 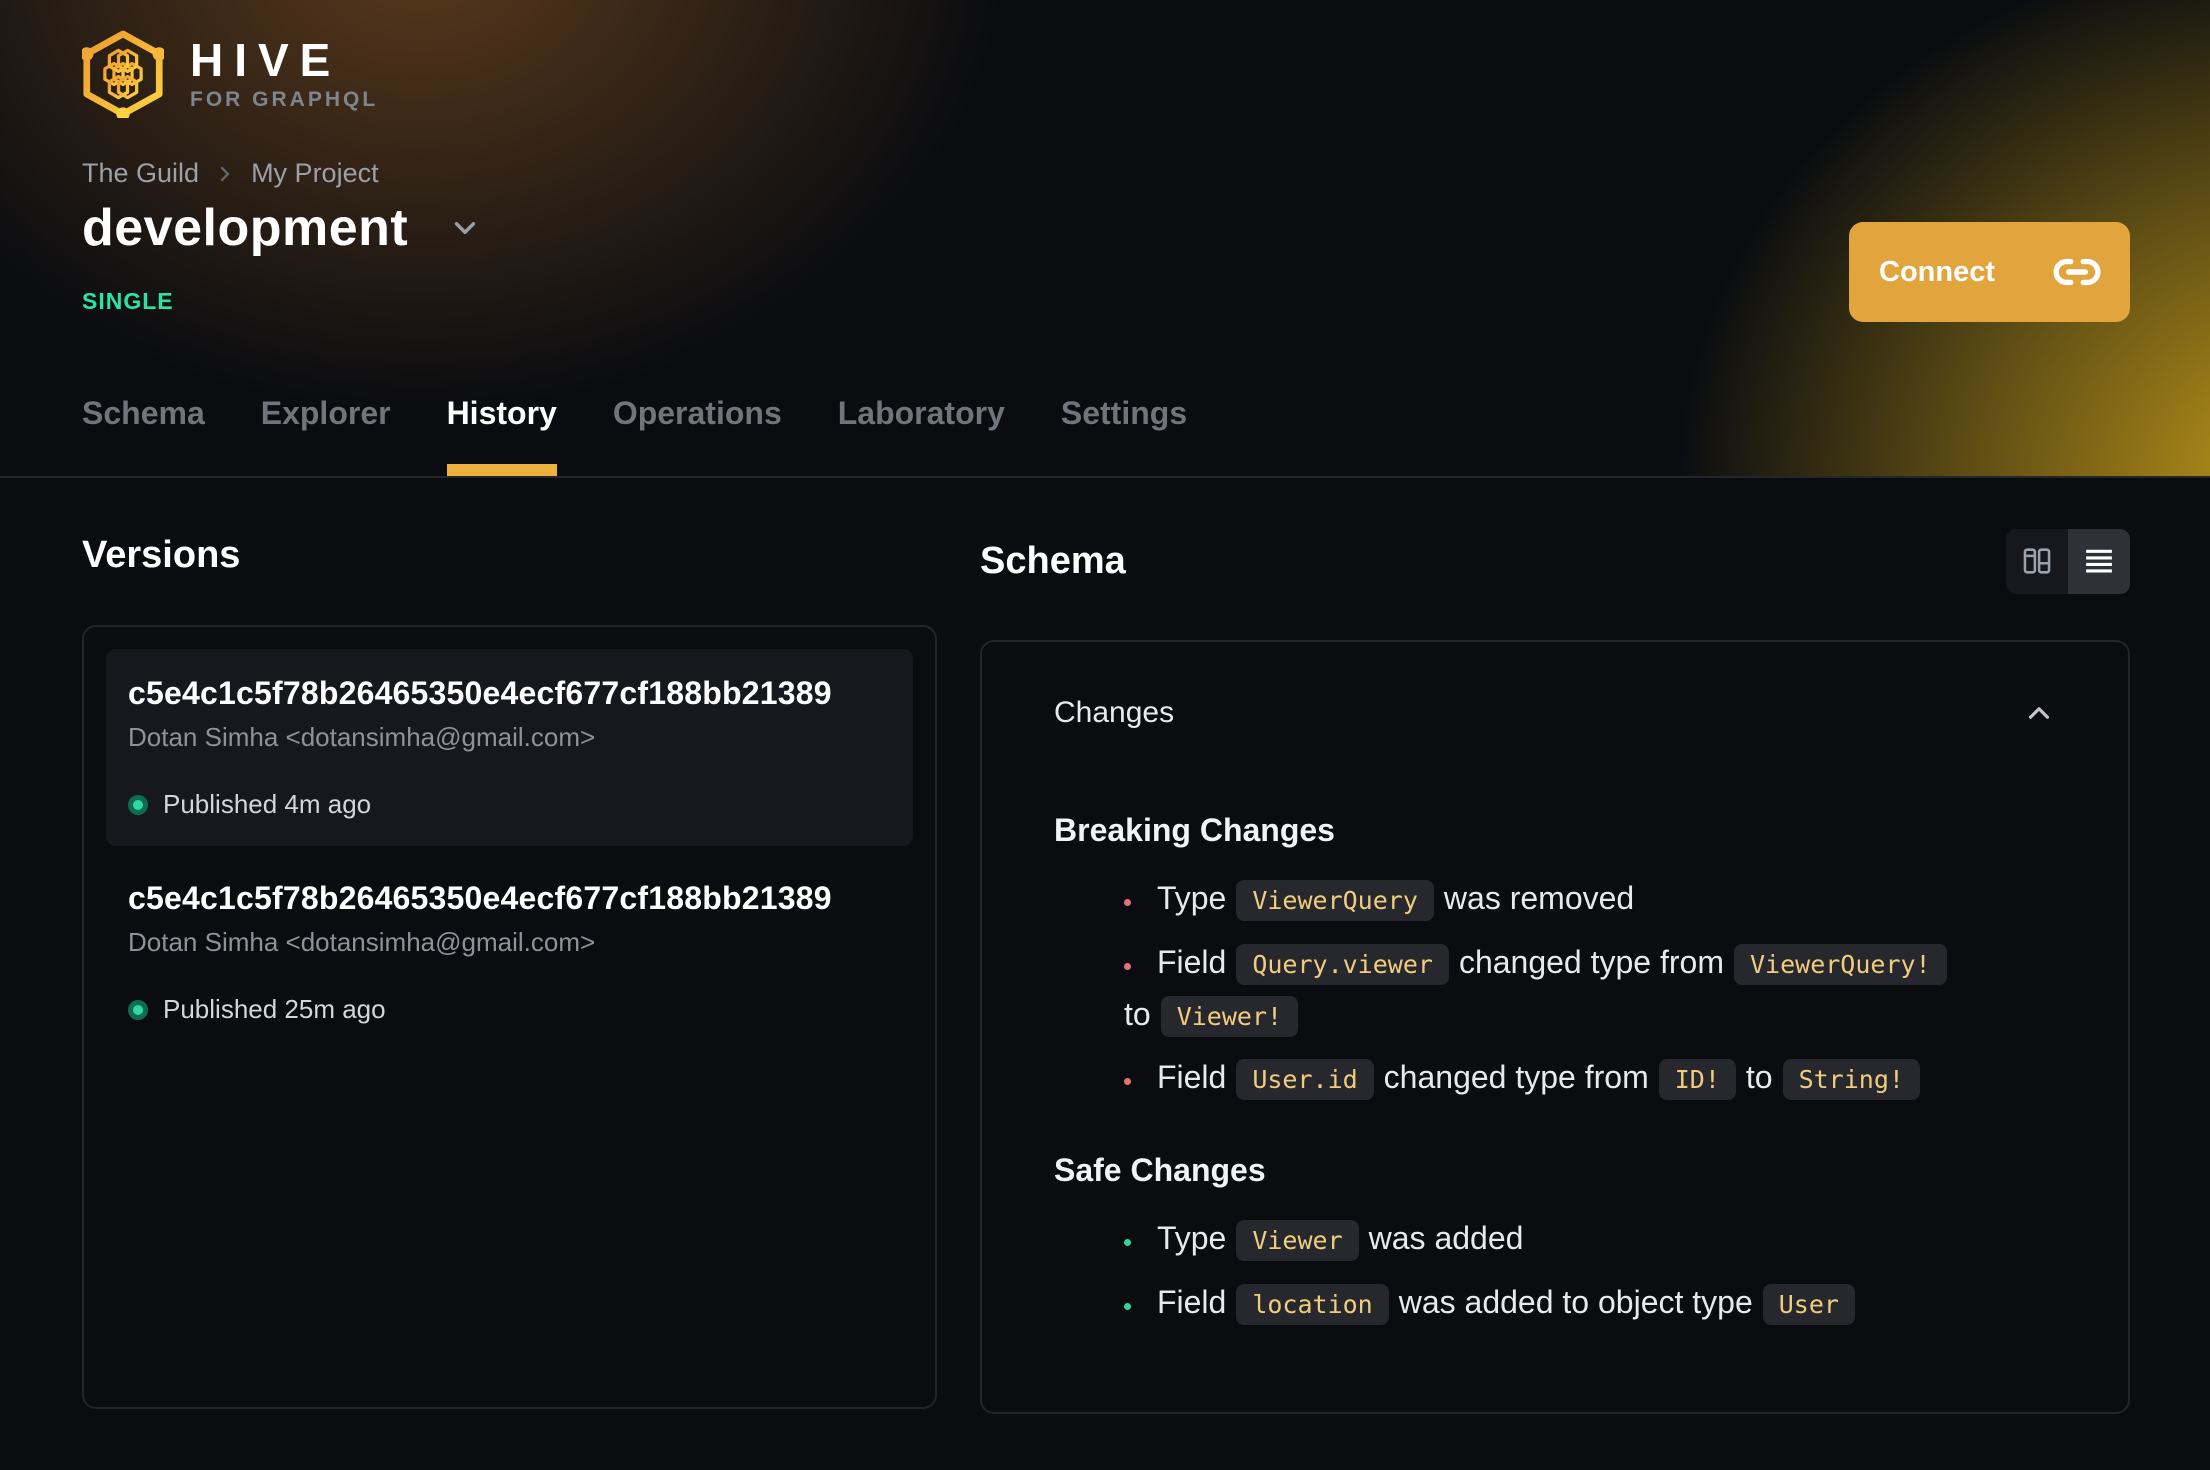 I want to click on code-chip: ViewerQuery, so click(x=1335, y=900).